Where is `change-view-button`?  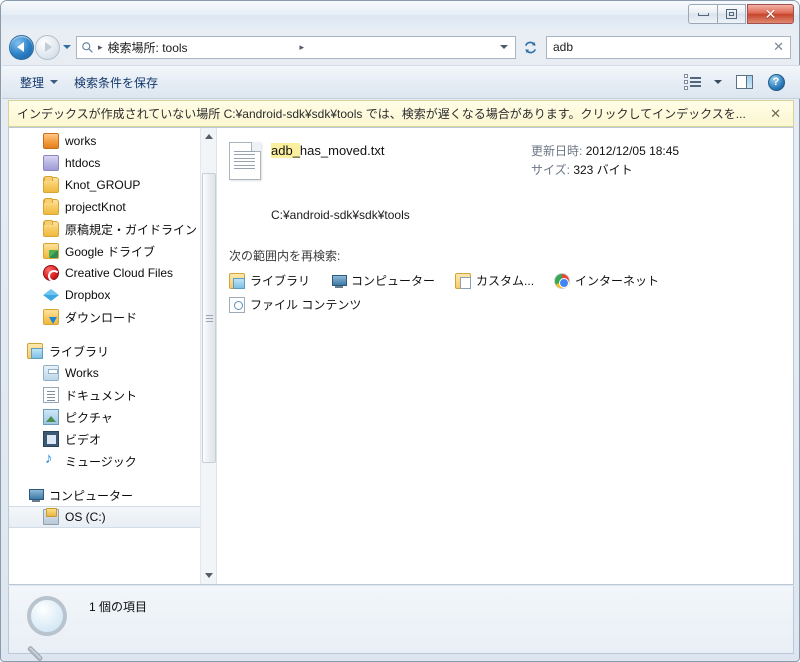 change-view-button is located at coordinates (692, 82).